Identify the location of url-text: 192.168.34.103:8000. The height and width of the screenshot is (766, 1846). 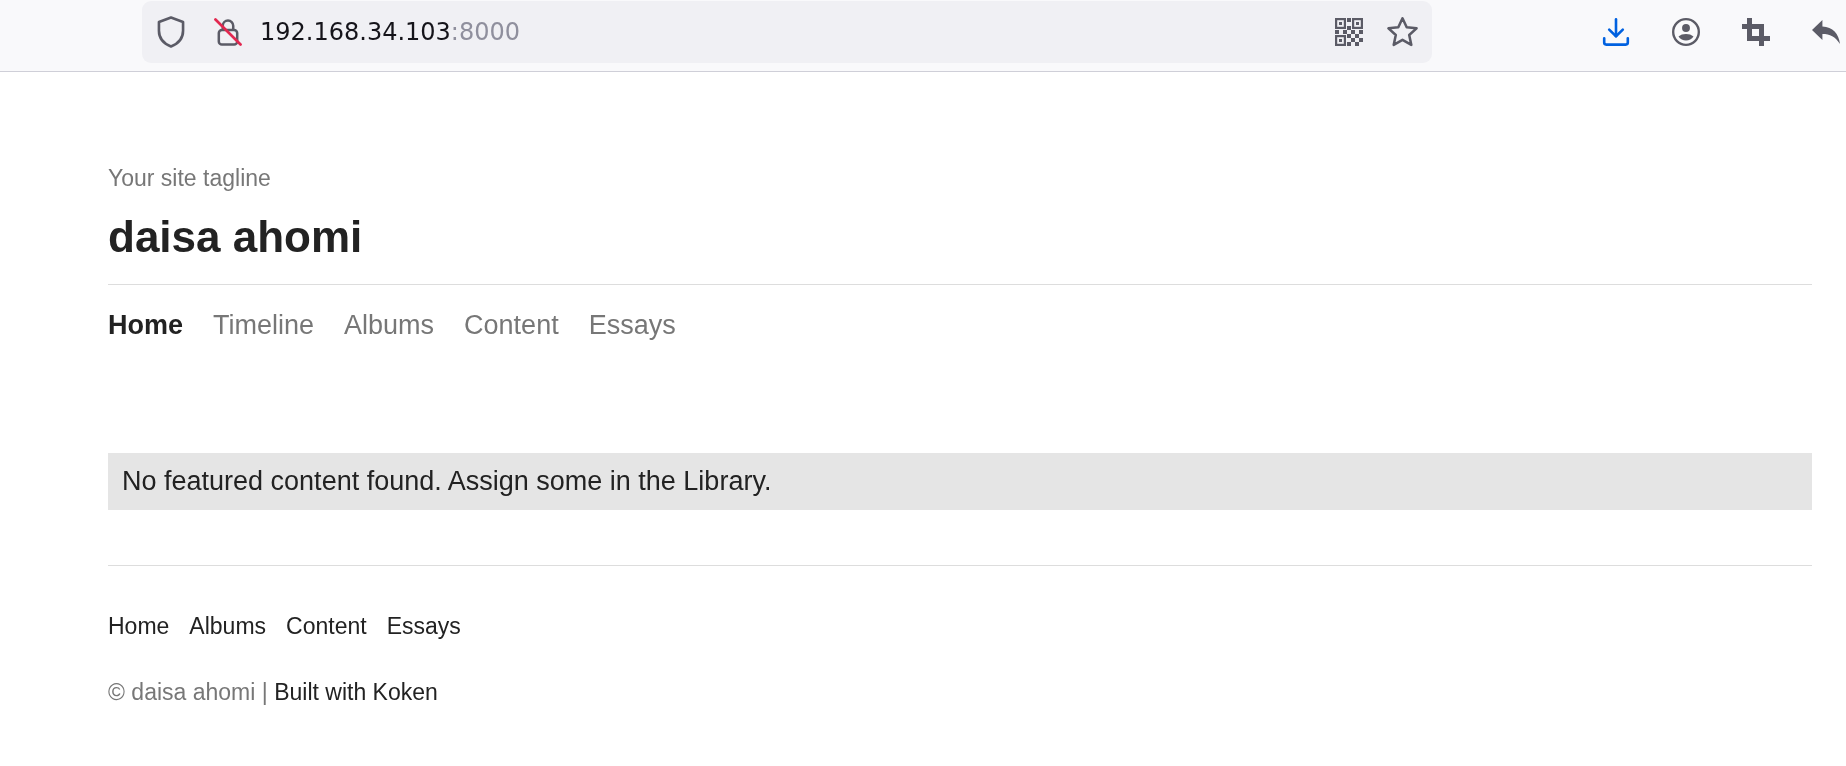
(390, 32).